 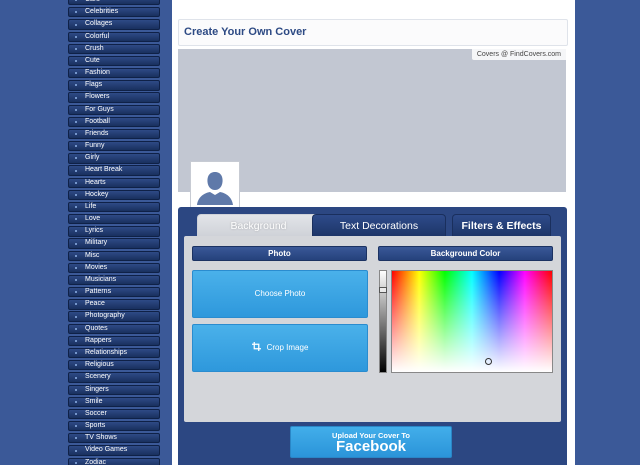 I want to click on cover-watermark-tag: Covers @ FindCovers.com, so click(x=518, y=54).